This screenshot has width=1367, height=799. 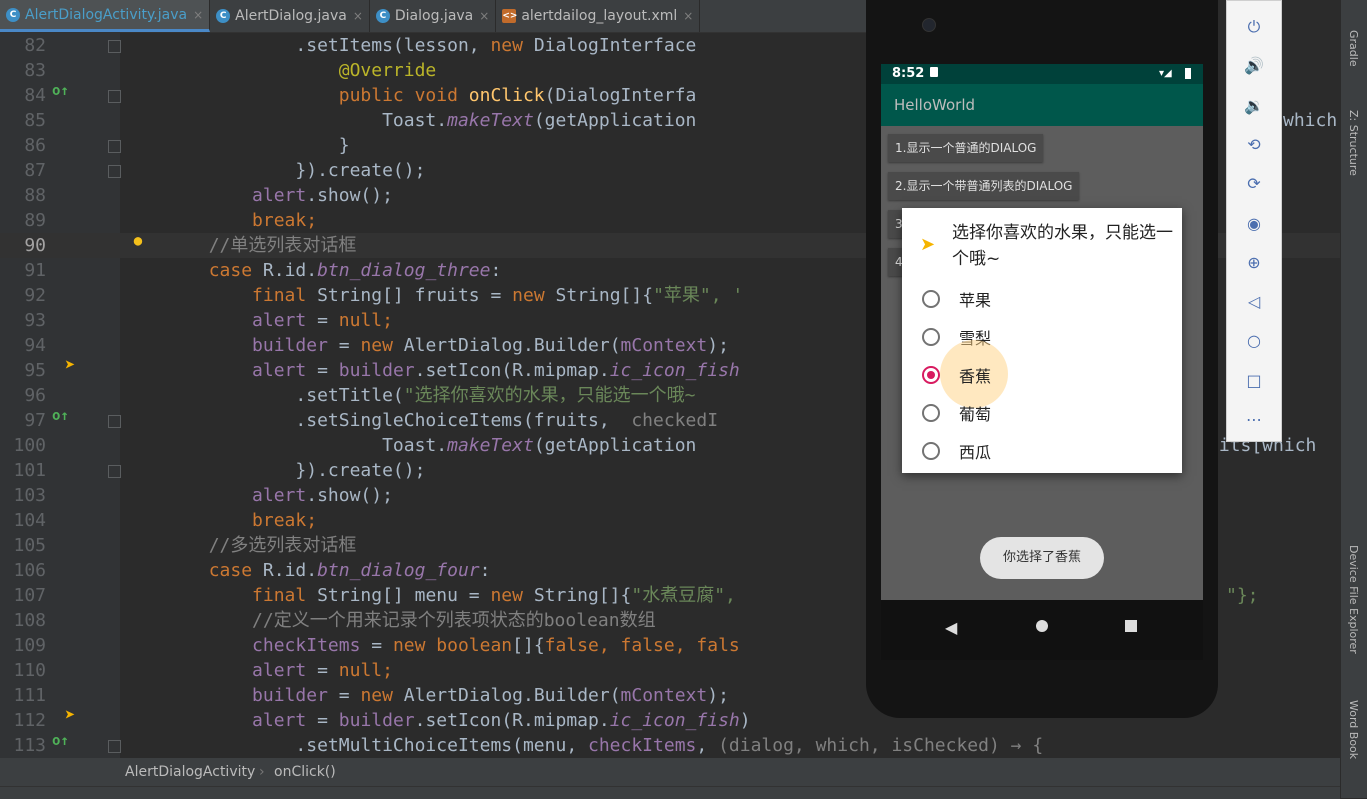 What do you see at coordinates (598, 16) in the screenshot?
I see `tab-3: <> alertdailog_layout.xml ×` at bounding box center [598, 16].